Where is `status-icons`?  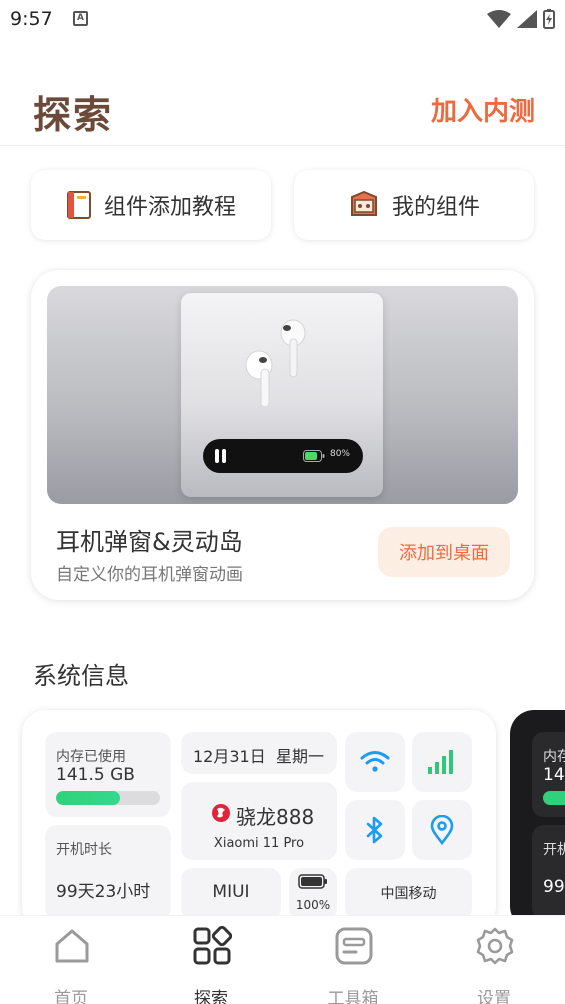 status-icons is located at coordinates (521, 19).